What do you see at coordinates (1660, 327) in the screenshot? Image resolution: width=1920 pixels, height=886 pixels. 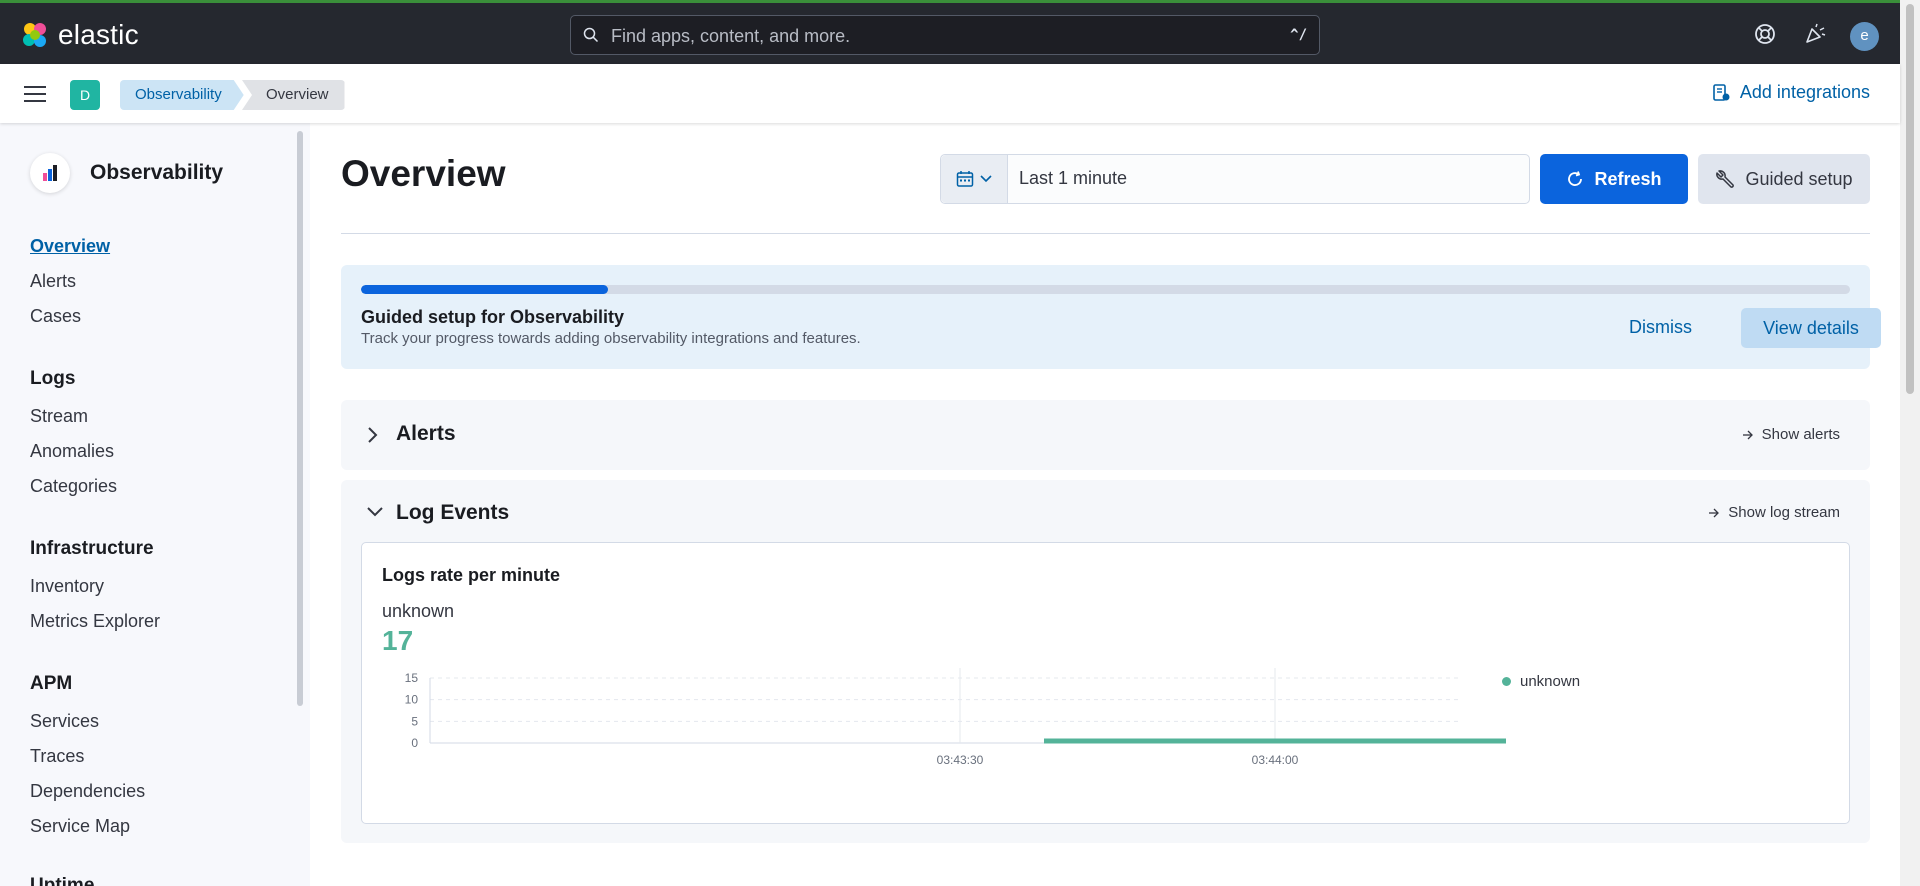 I see `dismiss-button: Dismiss` at bounding box center [1660, 327].